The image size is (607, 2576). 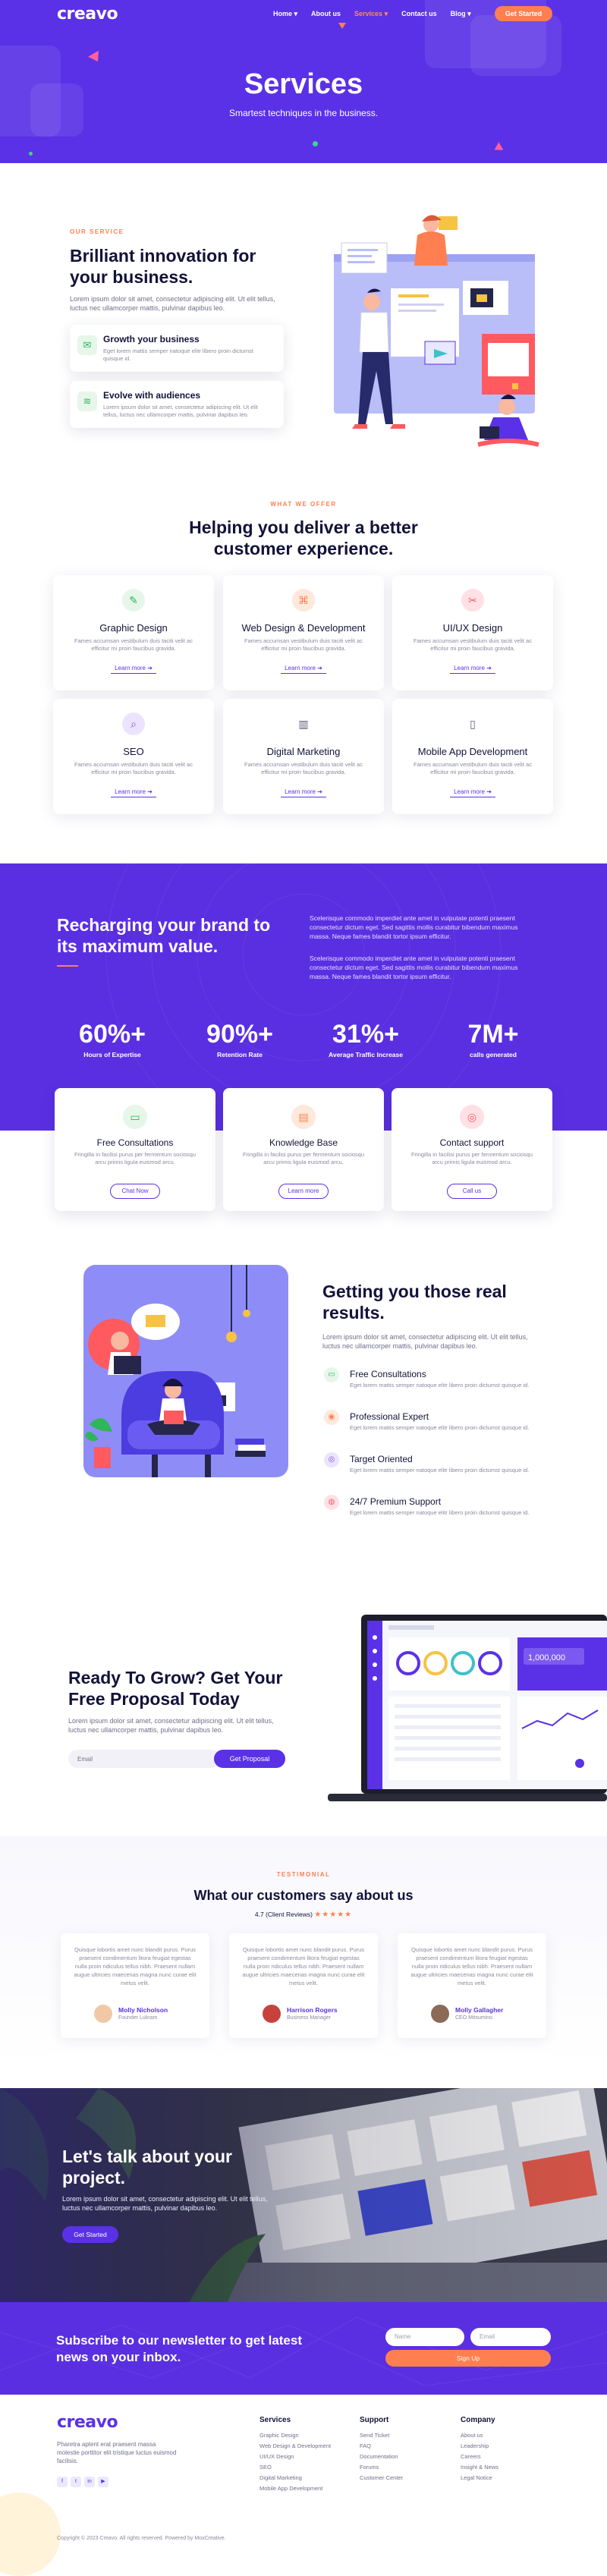 What do you see at coordinates (303, 1117) in the screenshot?
I see `book-icon: ▤` at bounding box center [303, 1117].